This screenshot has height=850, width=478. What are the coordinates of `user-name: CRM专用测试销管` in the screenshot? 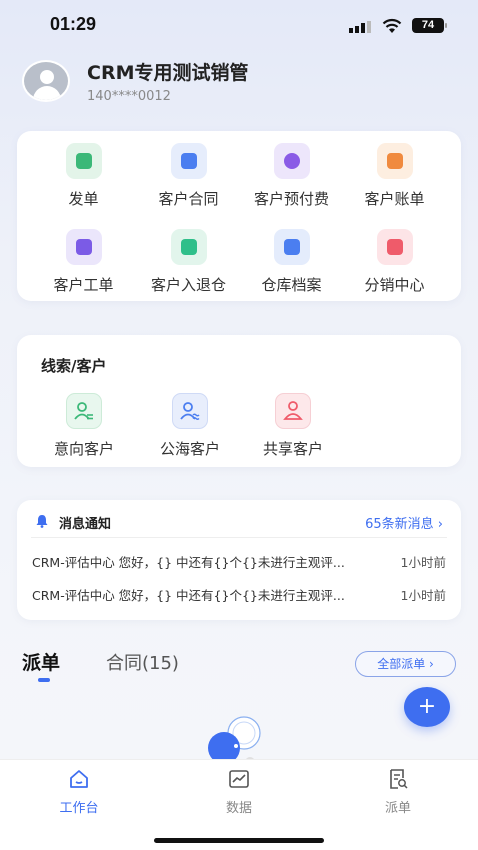 It's located at (168, 73).